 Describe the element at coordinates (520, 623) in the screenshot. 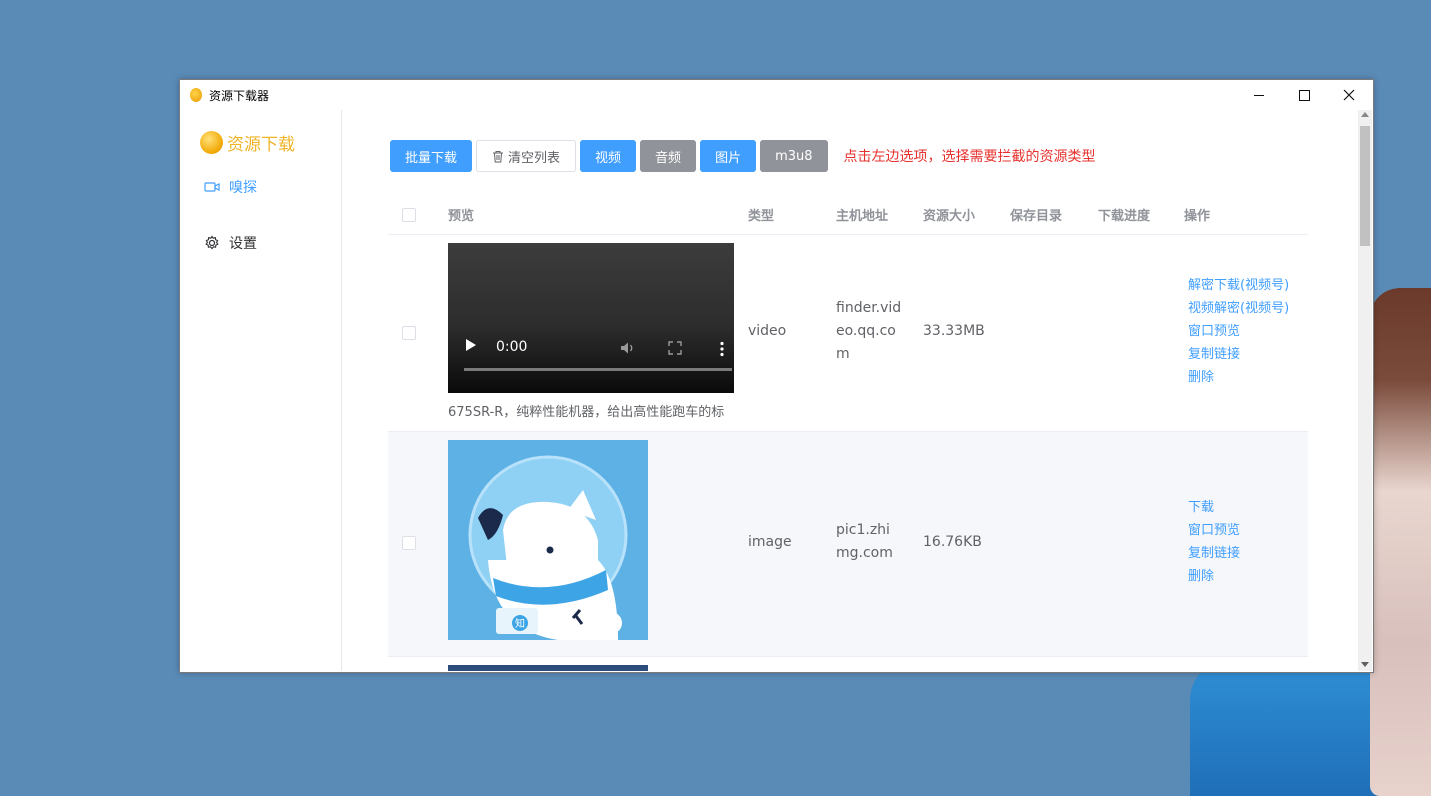

I see `badge-text: 知` at that location.